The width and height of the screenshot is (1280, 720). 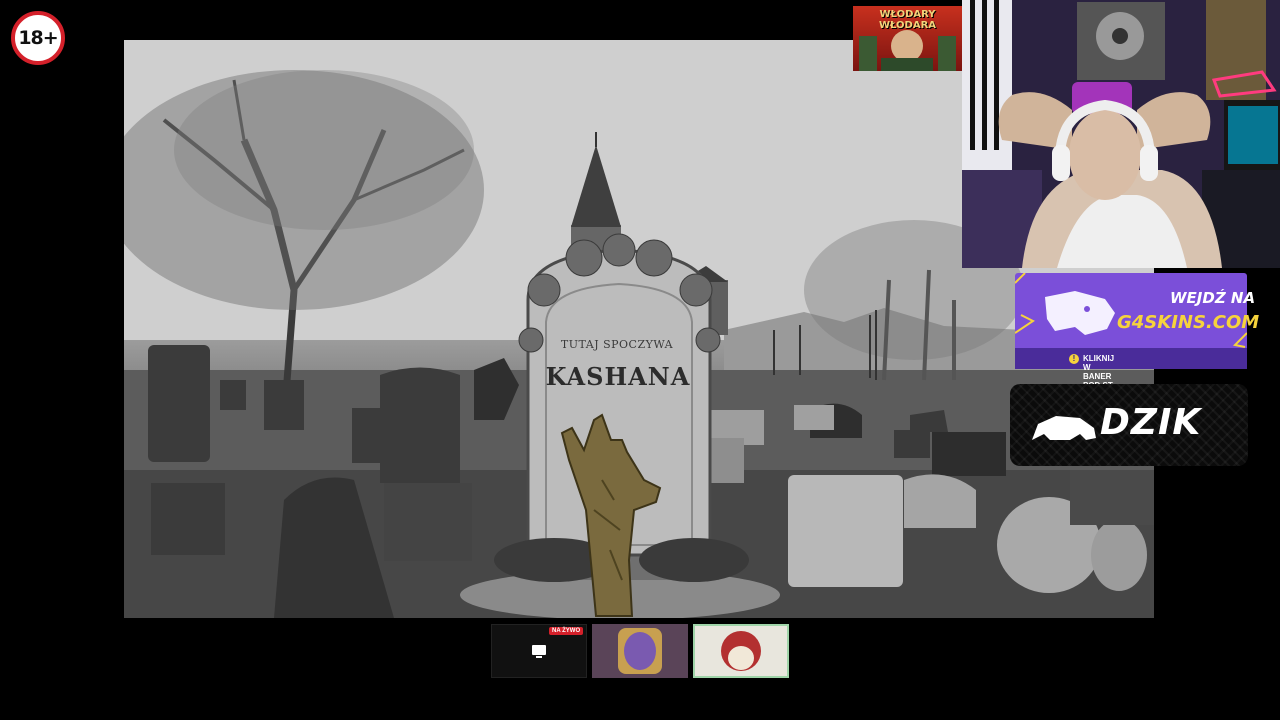 I want to click on webcam-scene, so click(x=1121, y=134).